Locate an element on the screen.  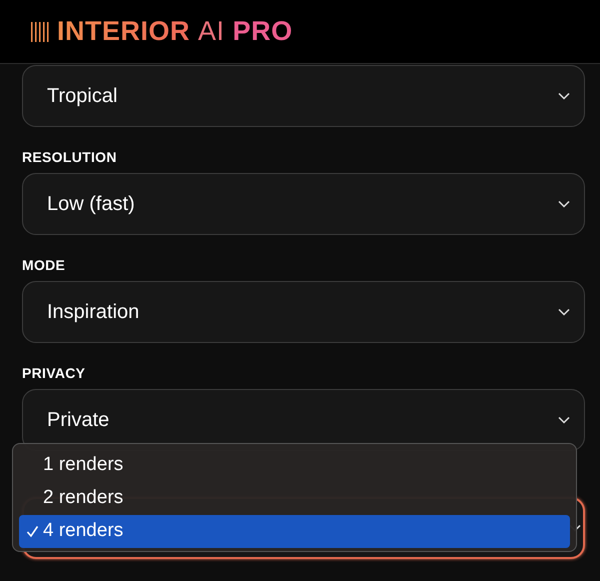
dropdown-option: 4 renders is located at coordinates (294, 531).